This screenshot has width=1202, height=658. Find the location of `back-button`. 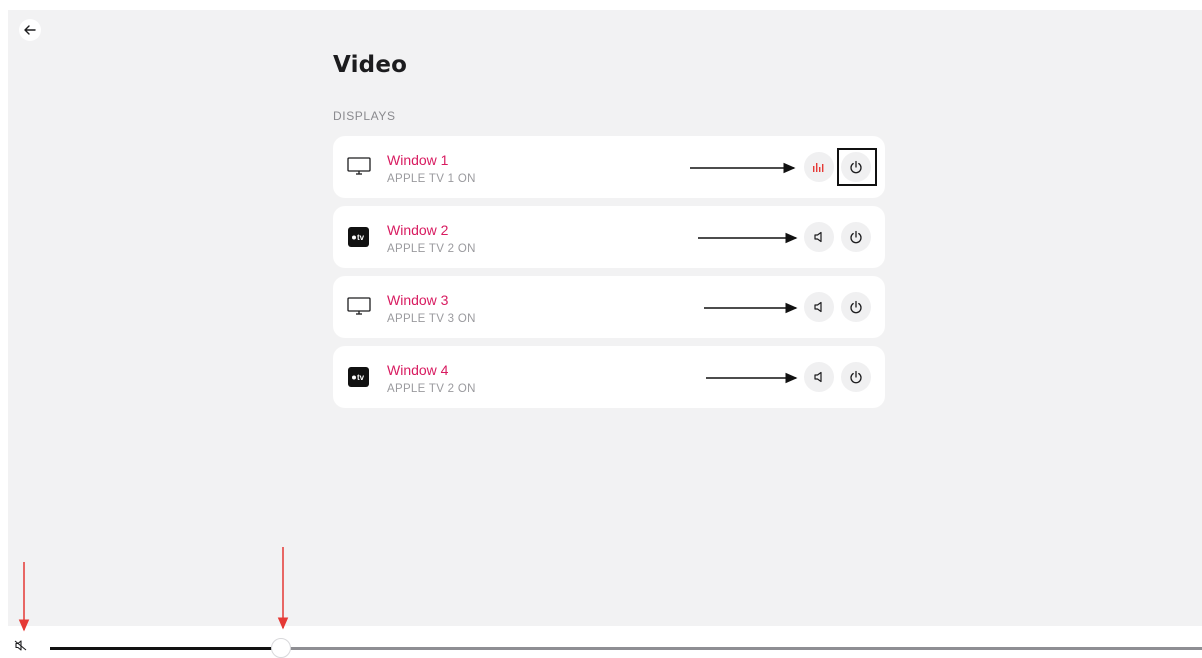

back-button is located at coordinates (30, 30).